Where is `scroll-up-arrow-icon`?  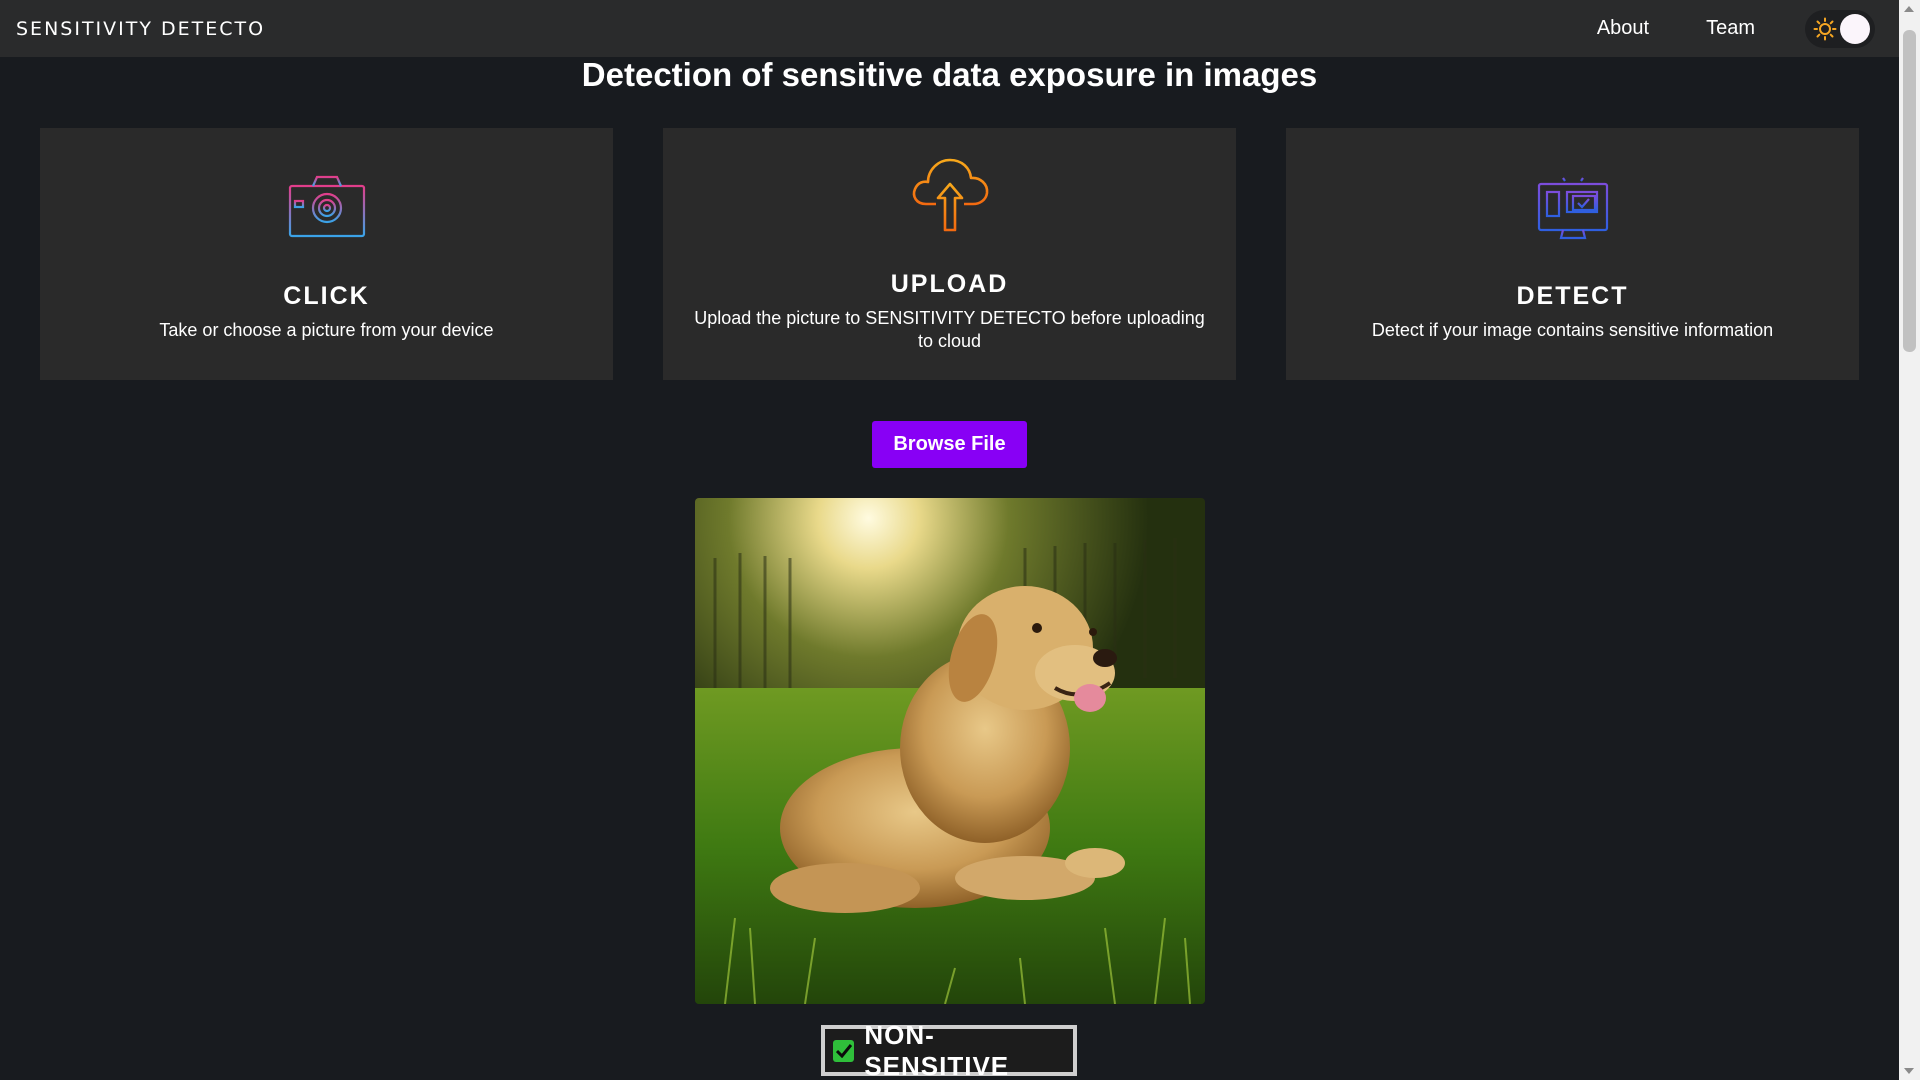
scroll-up-arrow-icon is located at coordinates (1909, 9).